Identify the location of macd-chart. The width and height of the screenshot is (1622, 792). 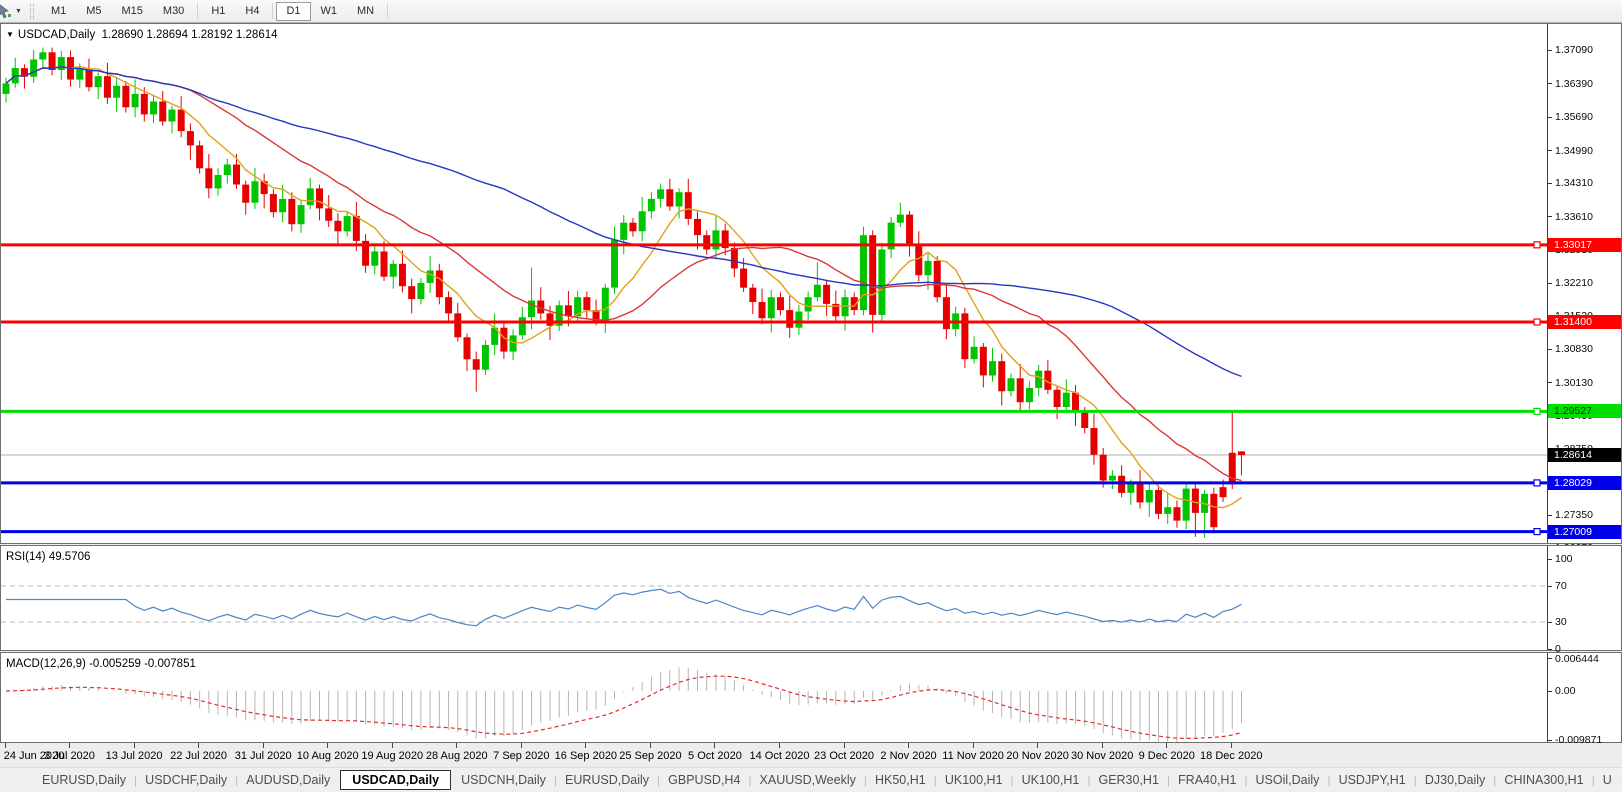
(774, 697).